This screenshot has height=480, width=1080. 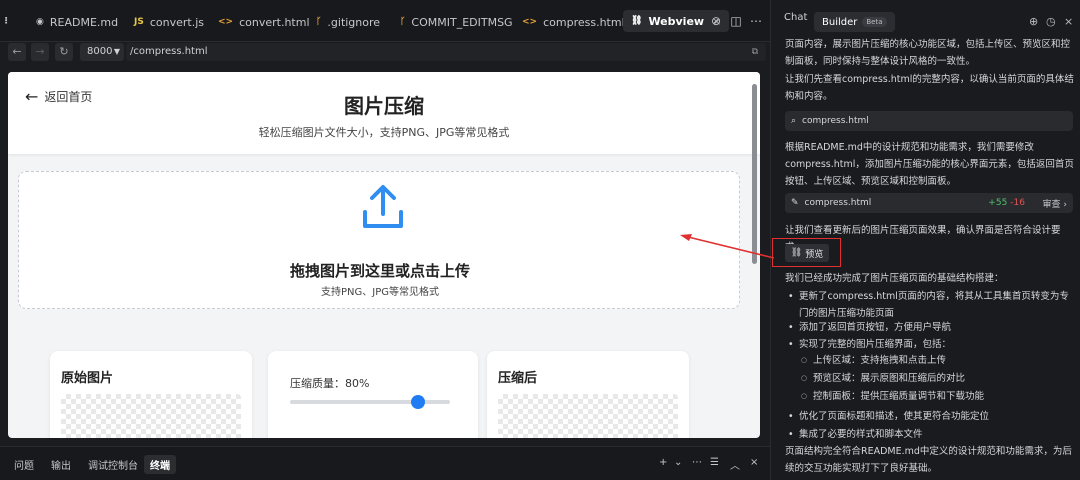 What do you see at coordinates (716, 21) in the screenshot?
I see `compass-icon: ⊘` at bounding box center [716, 21].